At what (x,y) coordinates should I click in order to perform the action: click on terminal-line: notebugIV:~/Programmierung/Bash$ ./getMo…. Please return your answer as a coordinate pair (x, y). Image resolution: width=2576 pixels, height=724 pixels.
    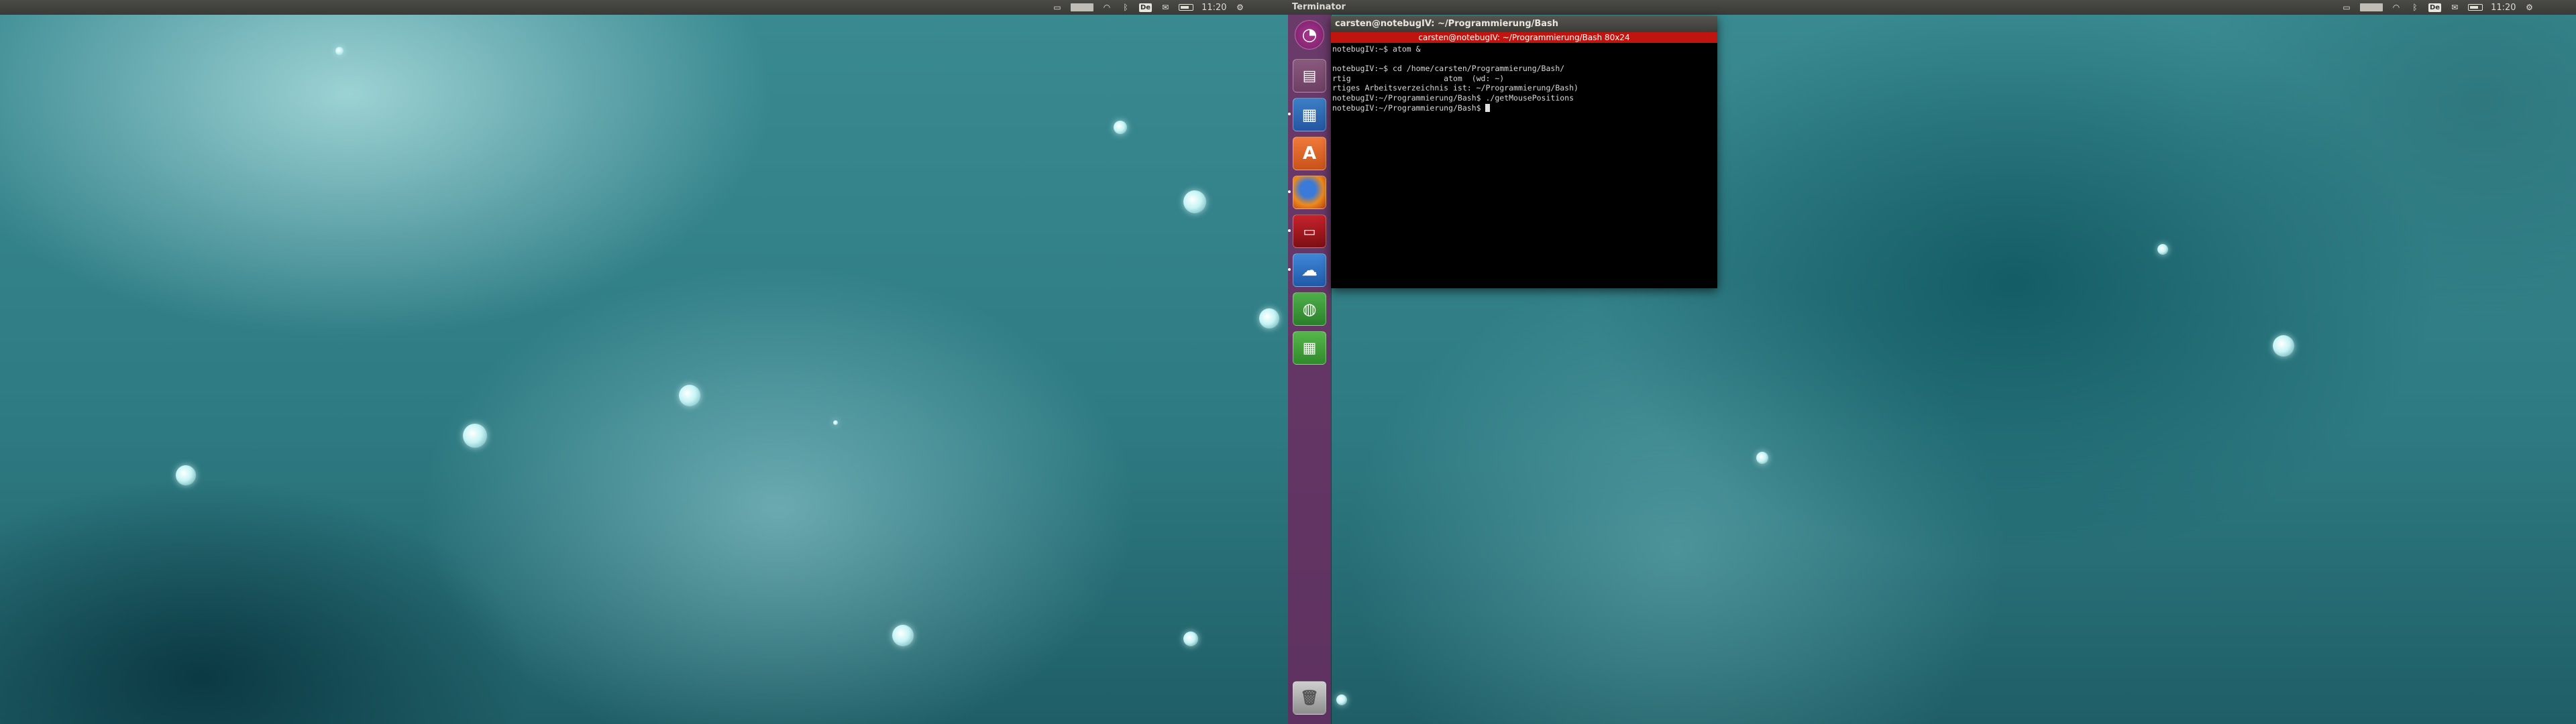
    Looking at the image, I should click on (1453, 98).